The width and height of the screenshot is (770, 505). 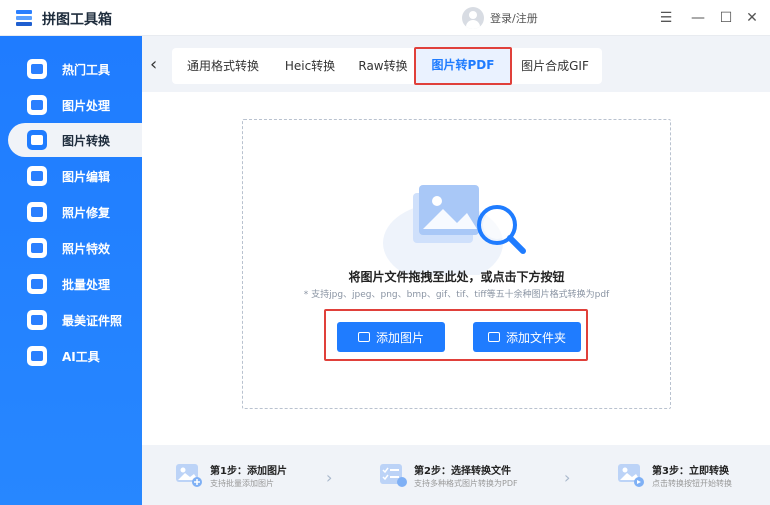 I want to click on folder-plus-icon, so click(x=493, y=337).